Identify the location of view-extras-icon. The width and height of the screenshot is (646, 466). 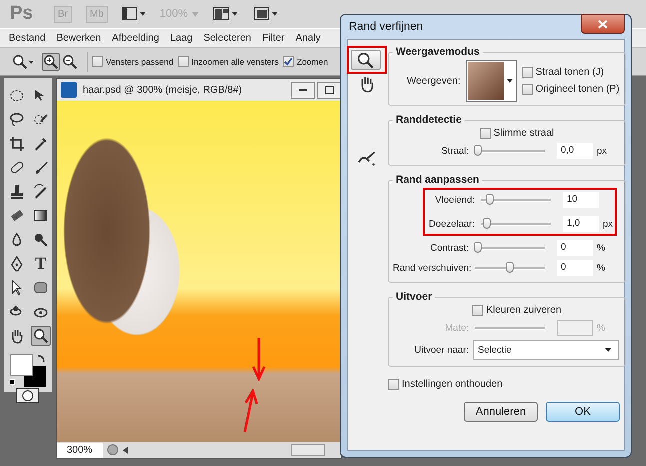
(134, 14).